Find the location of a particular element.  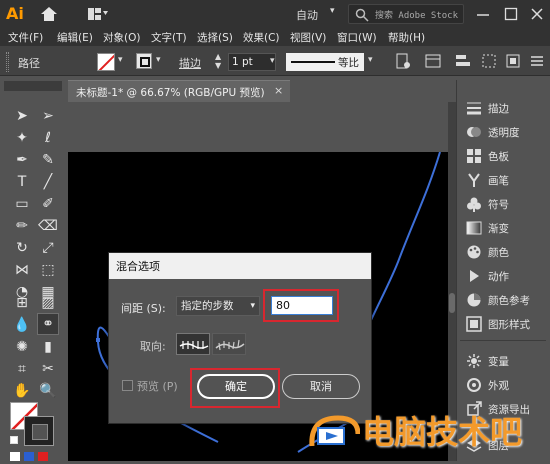

line-tool-icon: ╱ is located at coordinates (48, 182).